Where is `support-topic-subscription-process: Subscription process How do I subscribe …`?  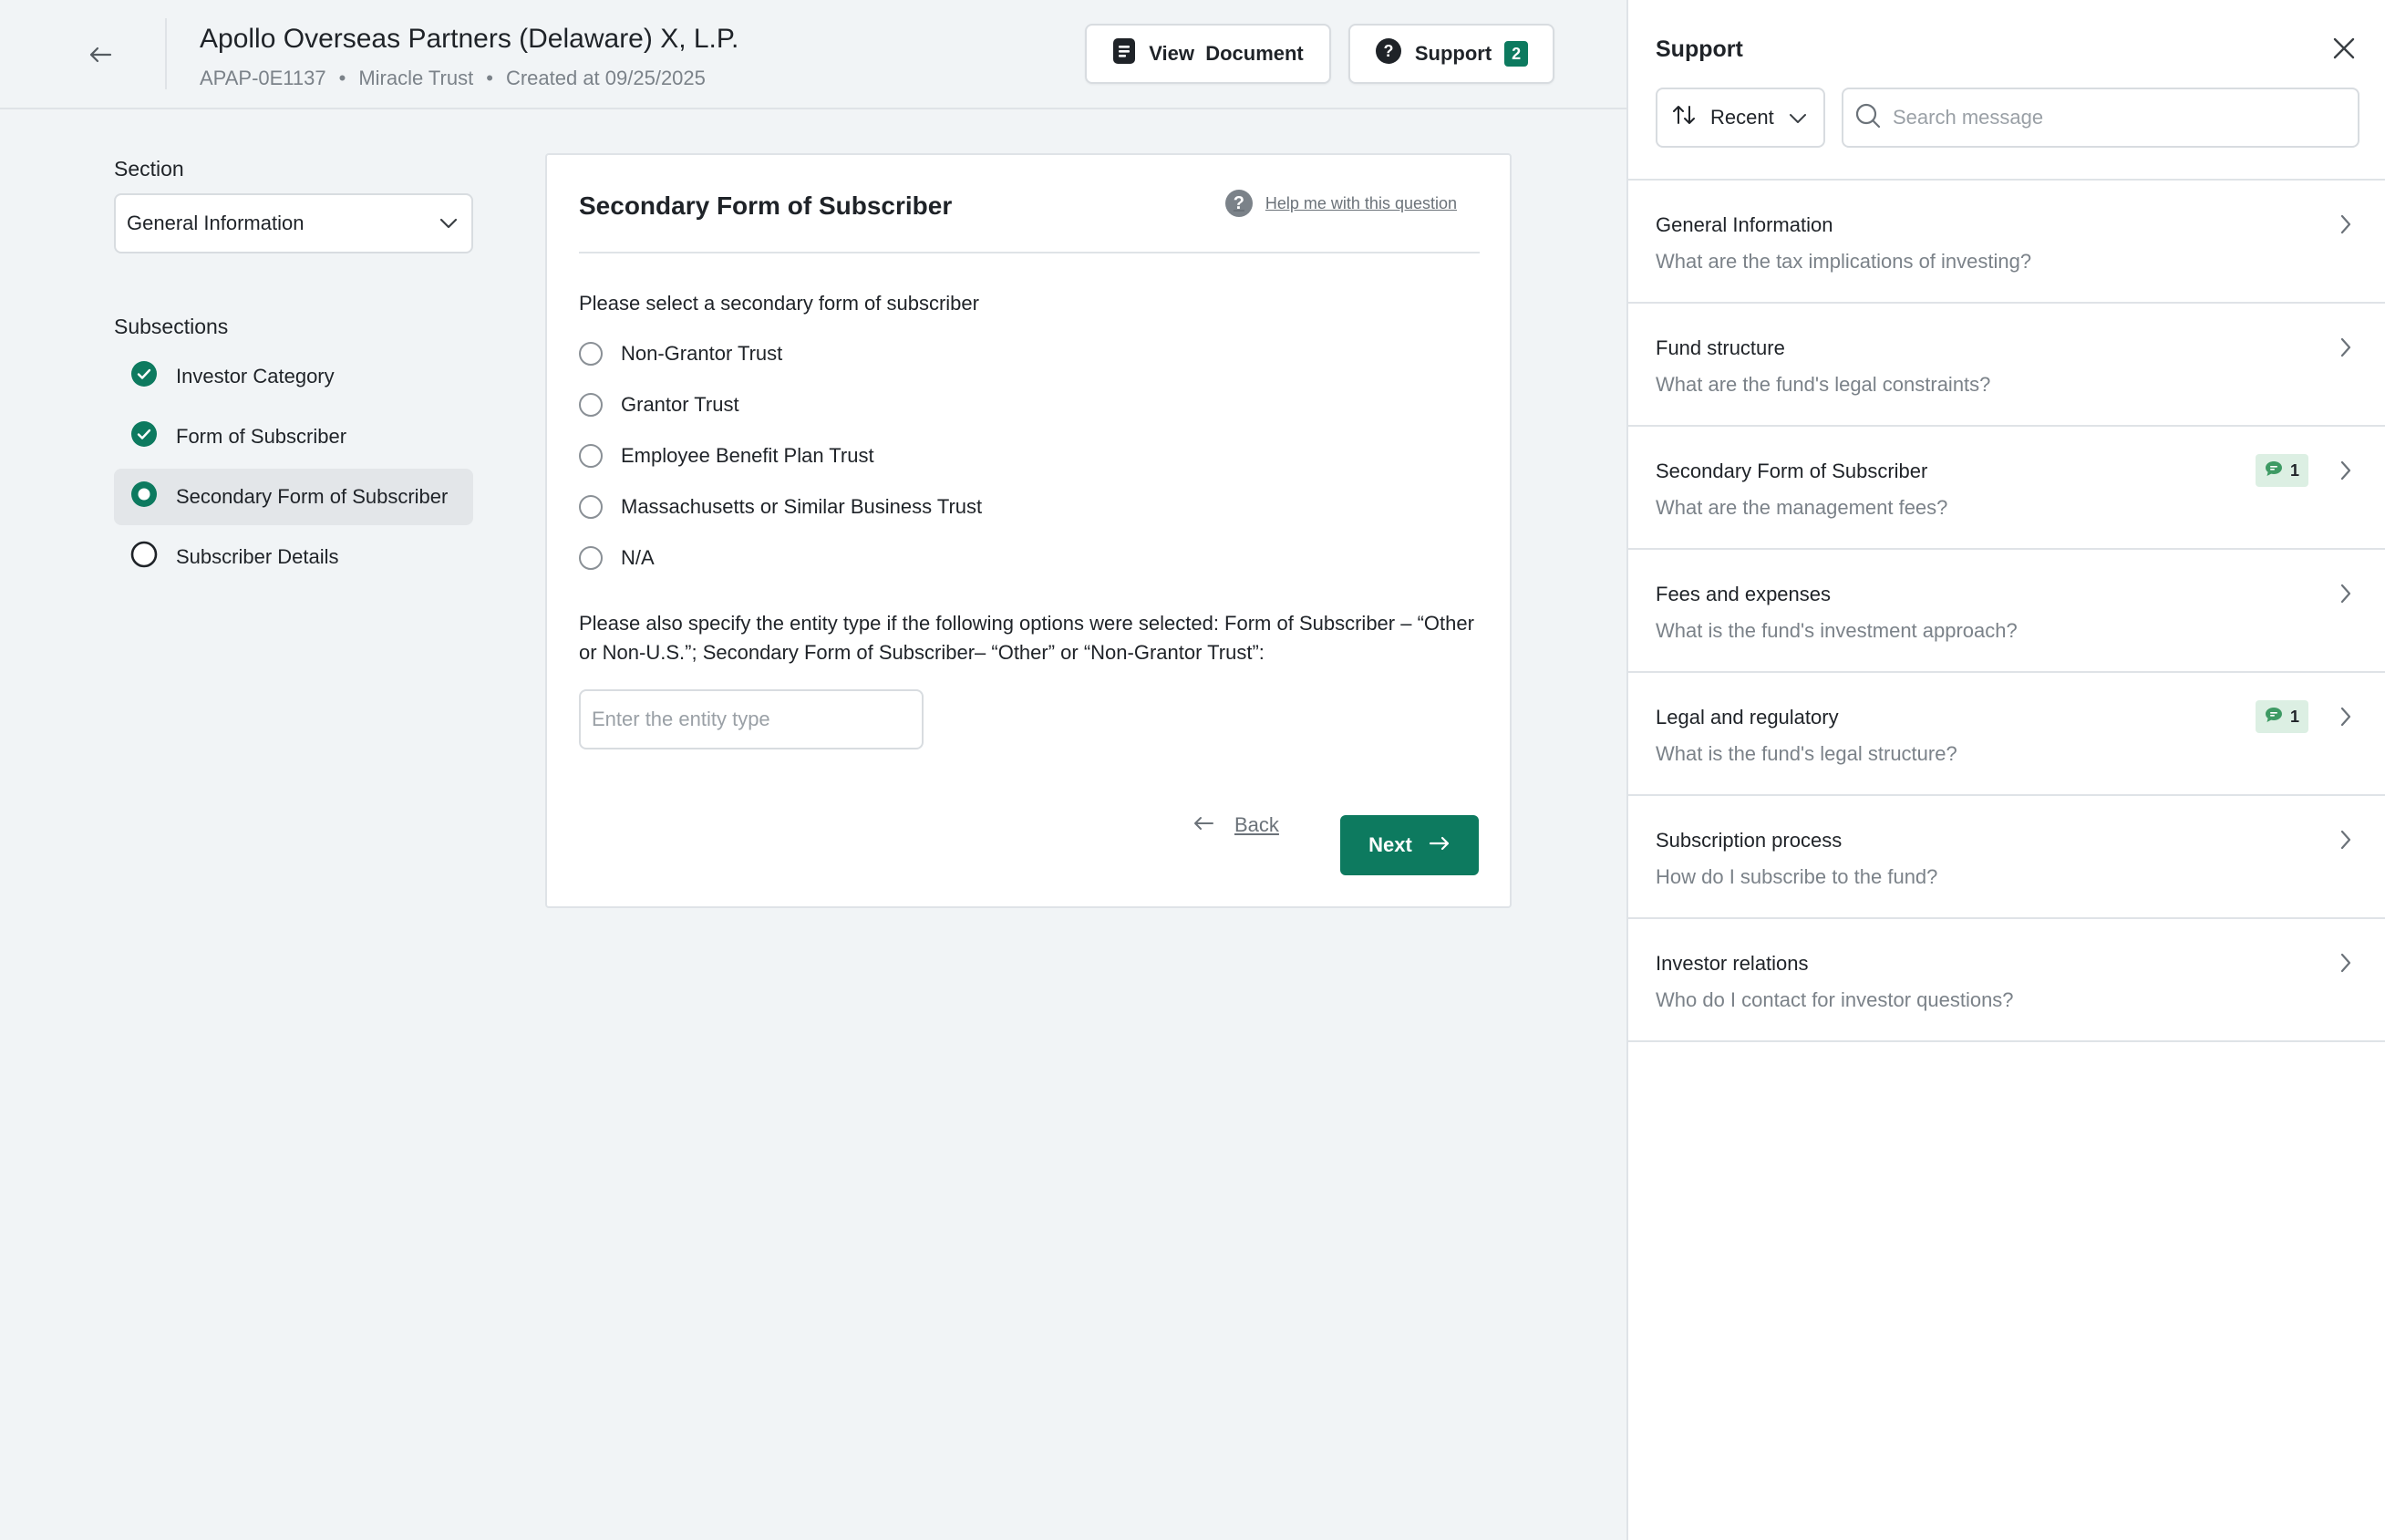
support-topic-subscription-process: Subscription process How do I subscribe … is located at coordinates (2006, 857).